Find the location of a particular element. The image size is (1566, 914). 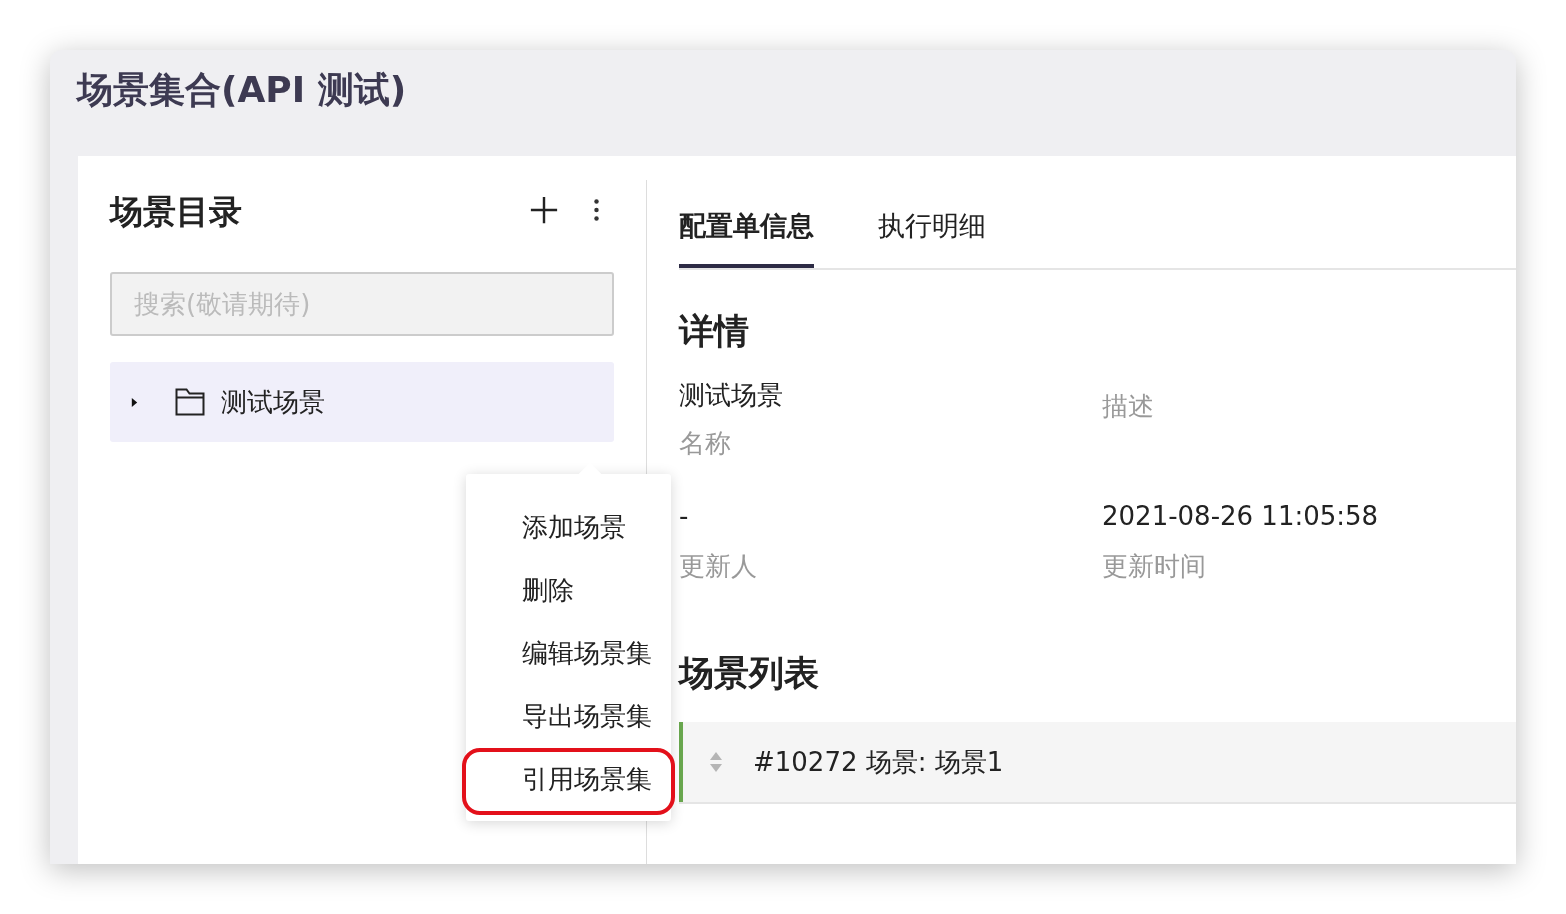

field-value: - is located at coordinates (684, 517).